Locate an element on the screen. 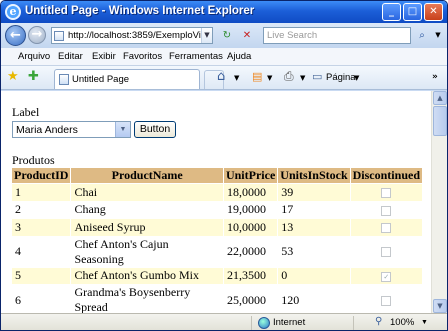  chevron-more-icon: » is located at coordinates (435, 77).